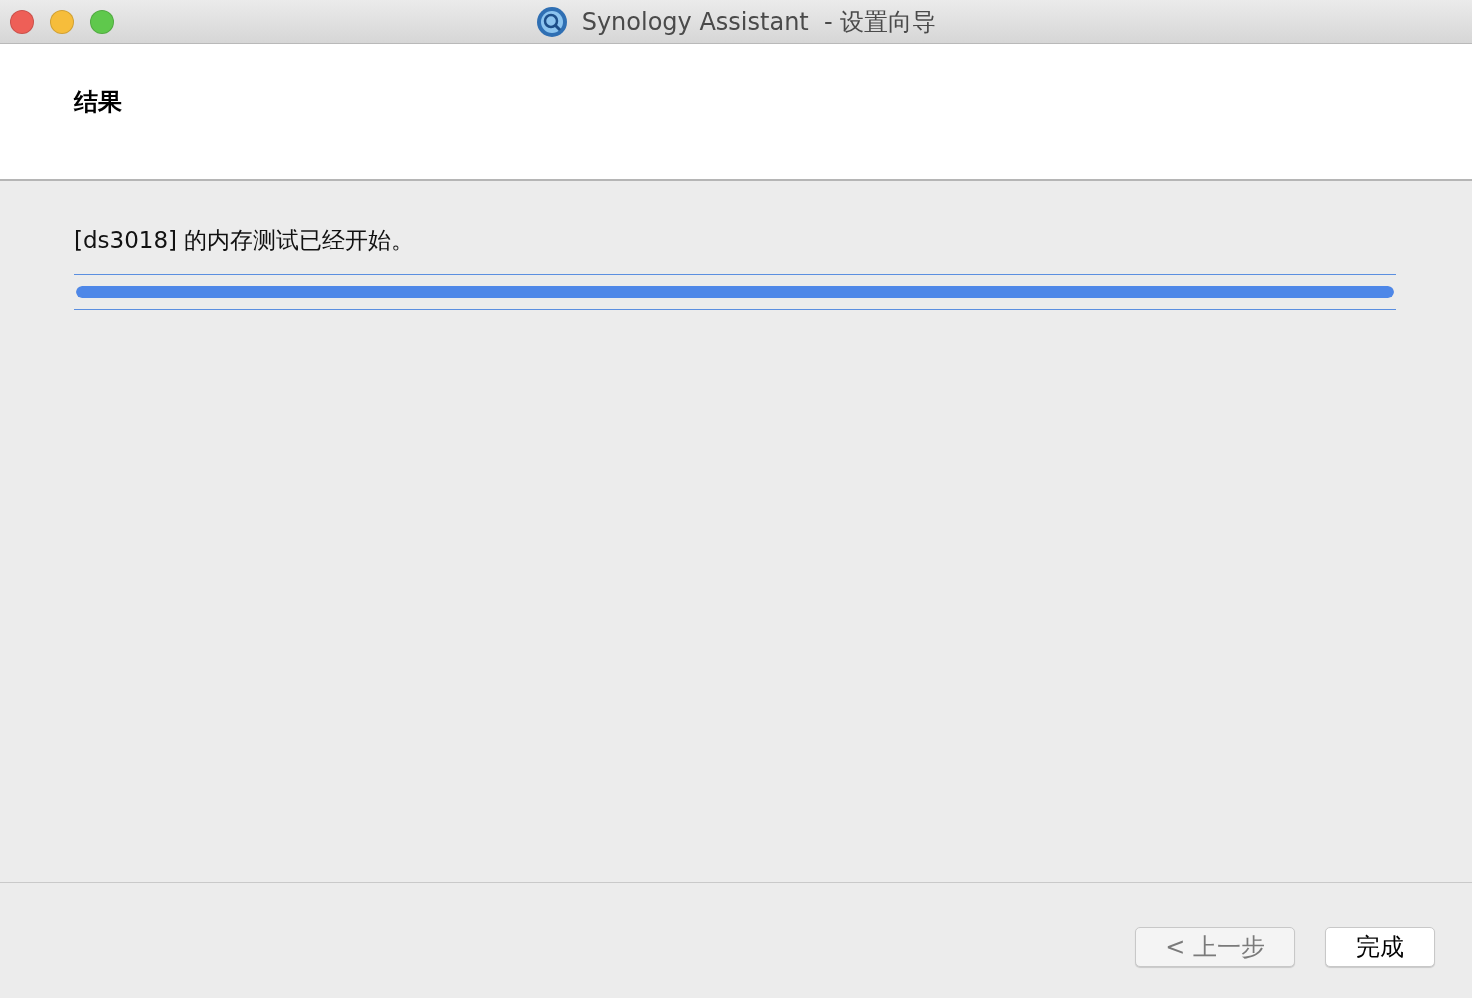 This screenshot has width=1472, height=998. What do you see at coordinates (759, 22) in the screenshot?
I see `window-title: Synology Assistant - 设置向导` at bounding box center [759, 22].